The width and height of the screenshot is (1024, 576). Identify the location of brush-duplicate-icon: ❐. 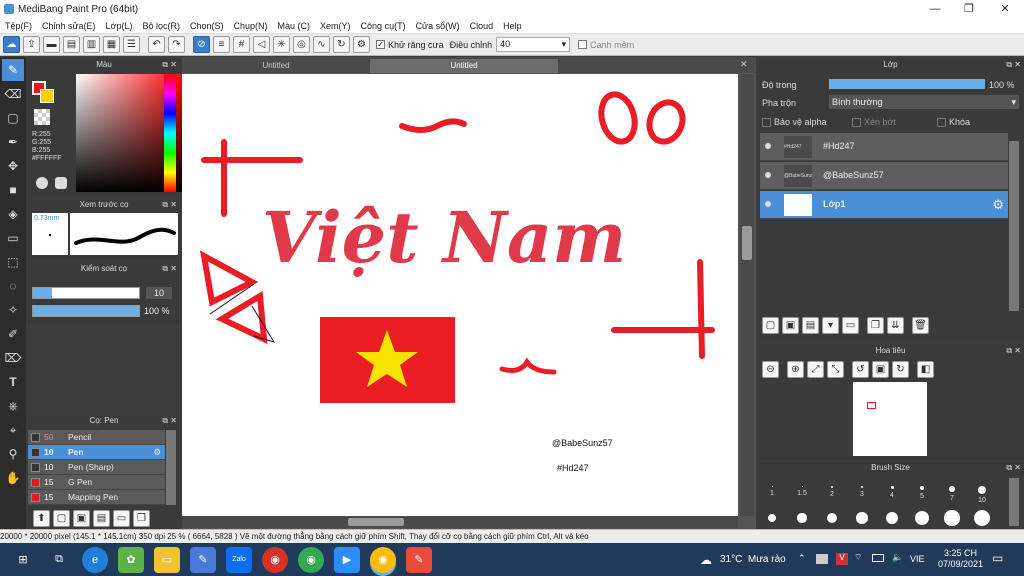
(141, 518).